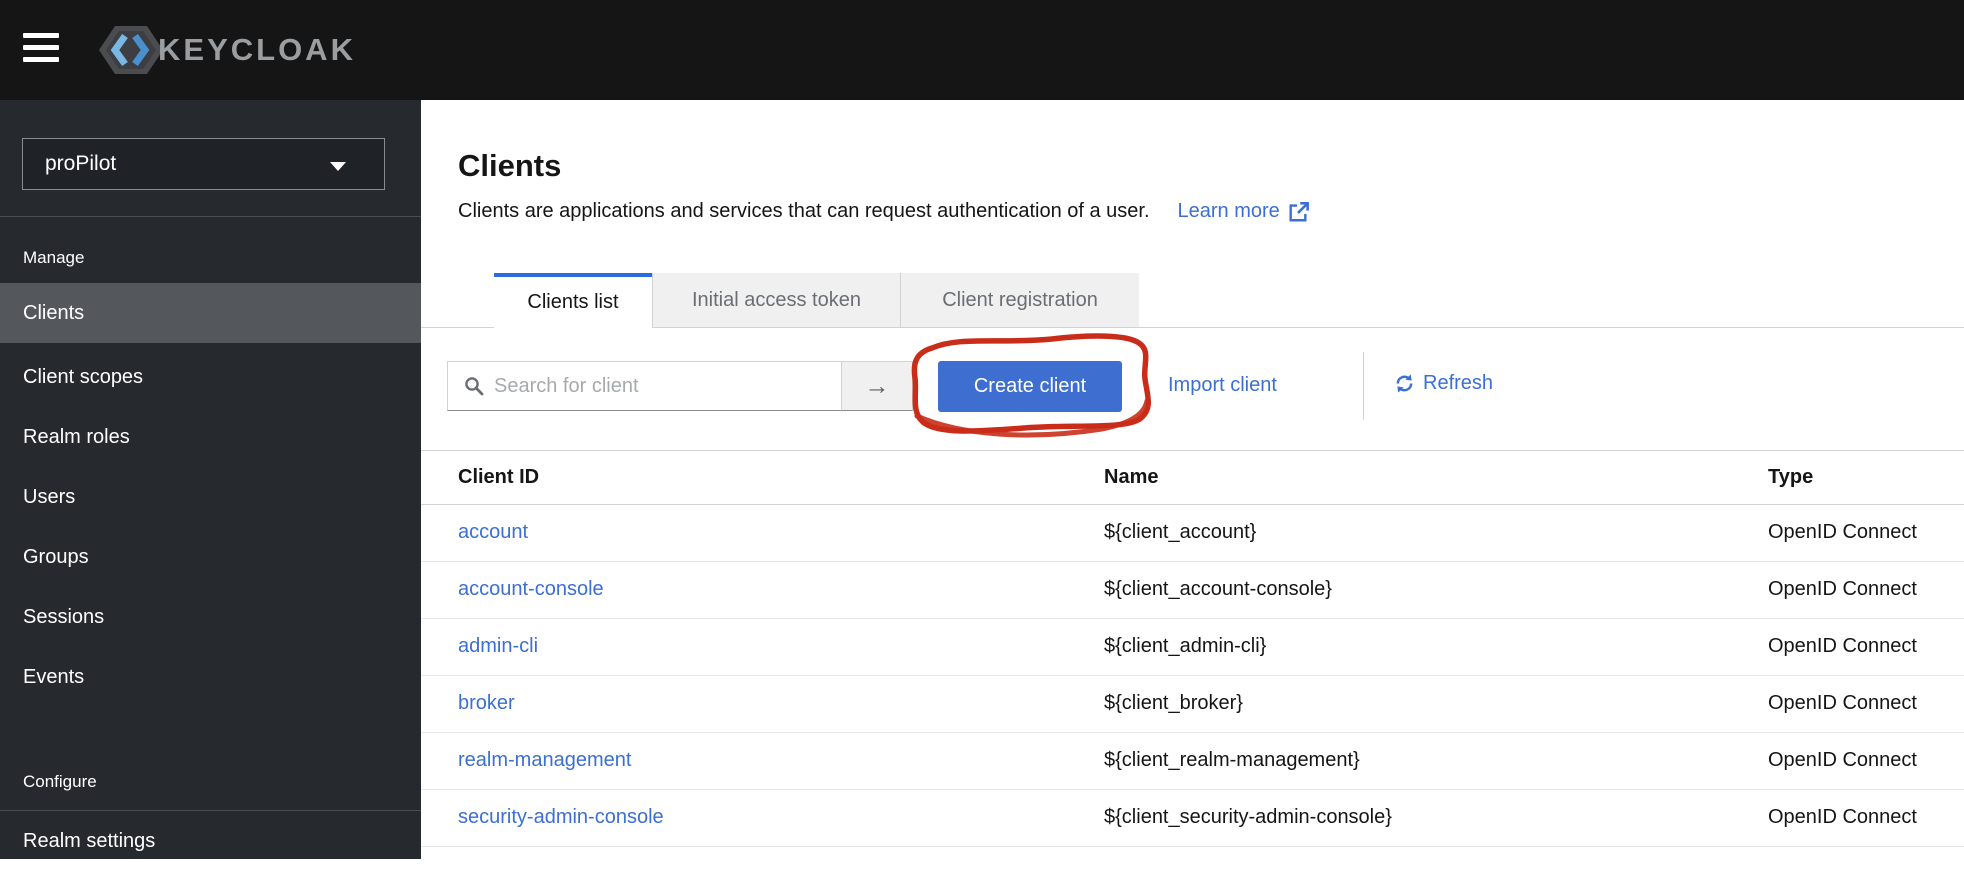  Describe the element at coordinates (1232, 760) in the screenshot. I see `client-name: ${client_realm-management}` at that location.